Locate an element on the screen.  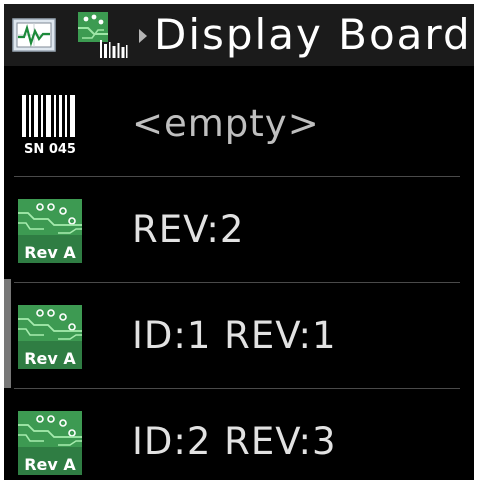
list-item-label: ID:1 REV:1 is located at coordinates (234, 335).